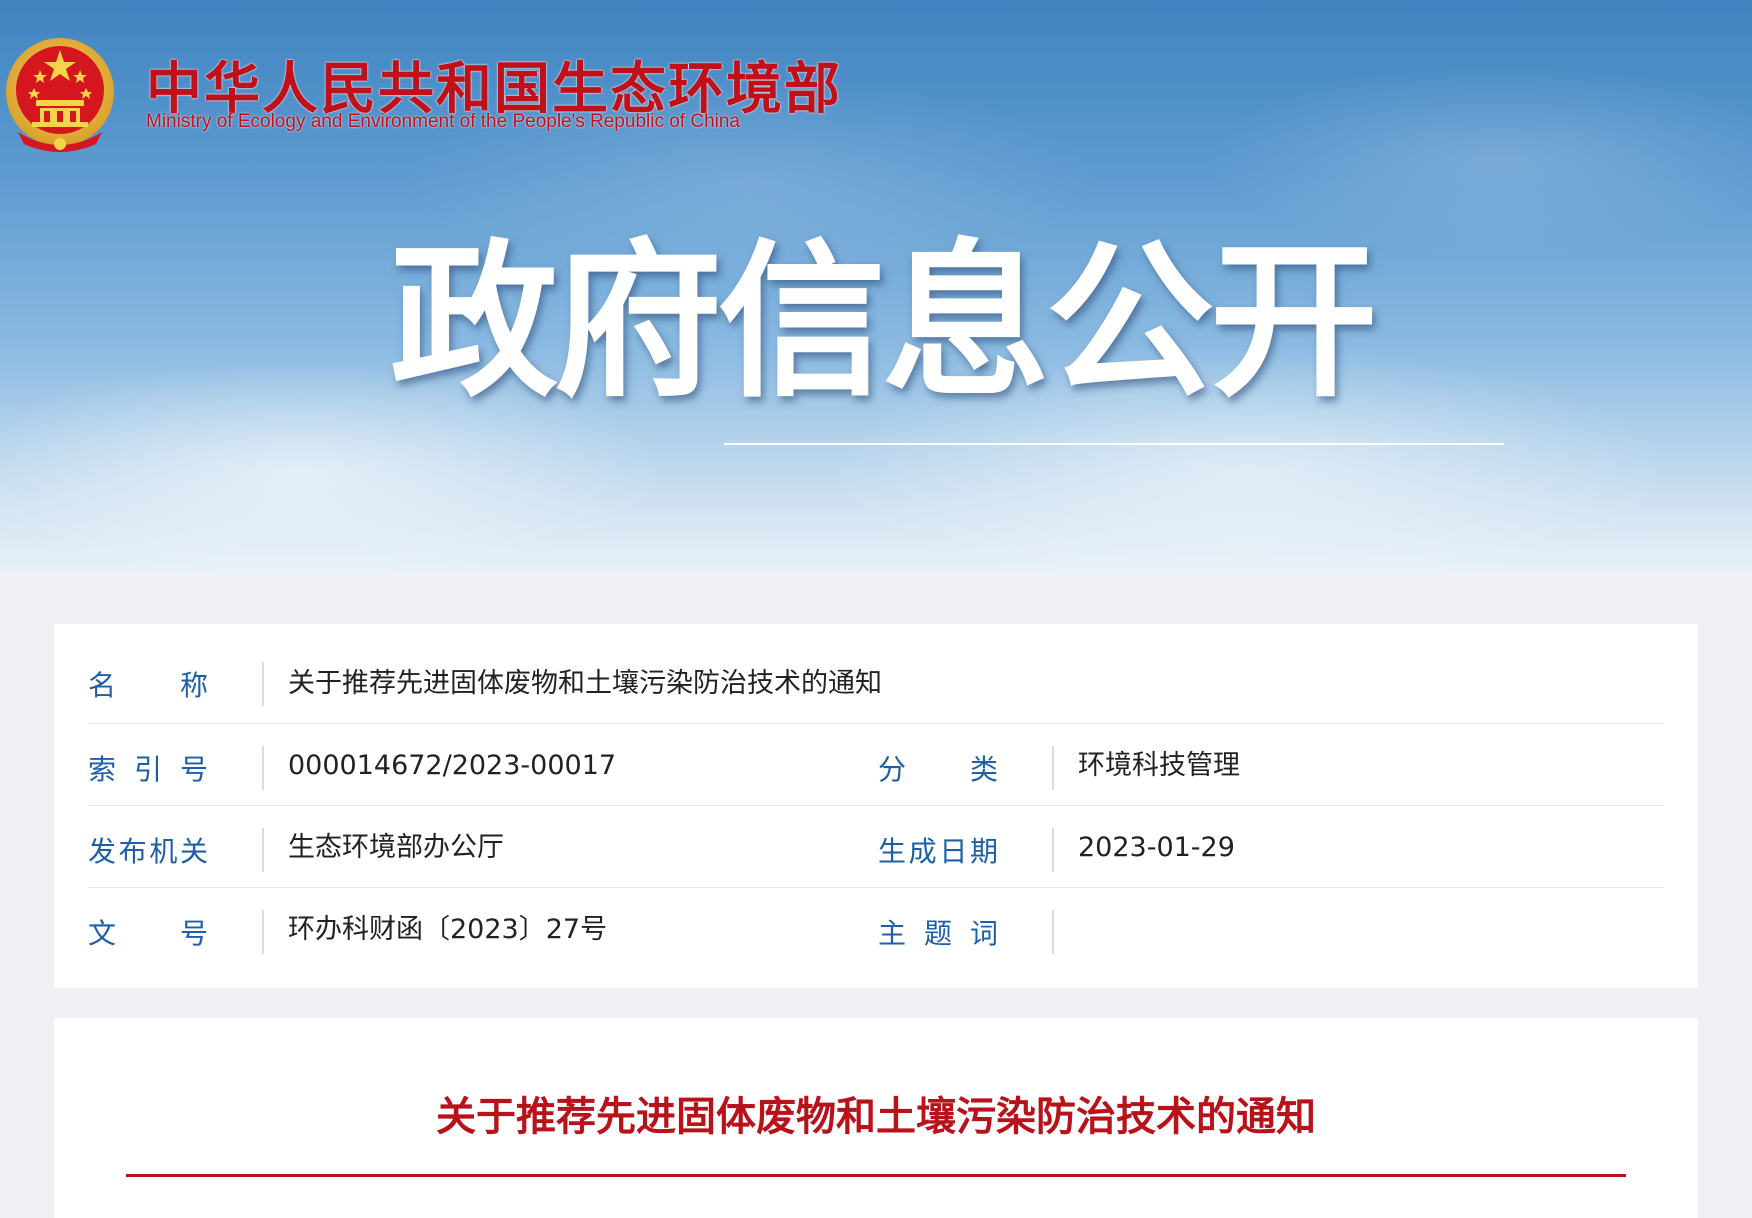 The height and width of the screenshot is (1218, 1752). What do you see at coordinates (396, 847) in the screenshot?
I see `issuer-value: 生态环境部办公厅` at bounding box center [396, 847].